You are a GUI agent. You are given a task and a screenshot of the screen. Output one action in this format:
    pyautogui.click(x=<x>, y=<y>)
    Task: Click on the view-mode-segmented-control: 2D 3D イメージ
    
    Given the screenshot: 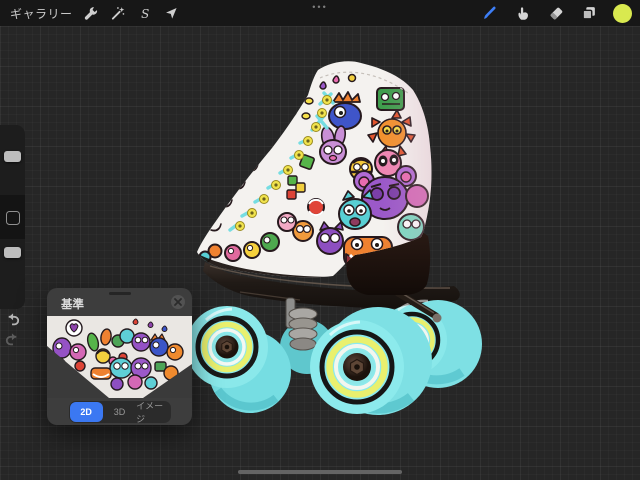 What is the action you would take?
    pyautogui.click(x=119, y=412)
    